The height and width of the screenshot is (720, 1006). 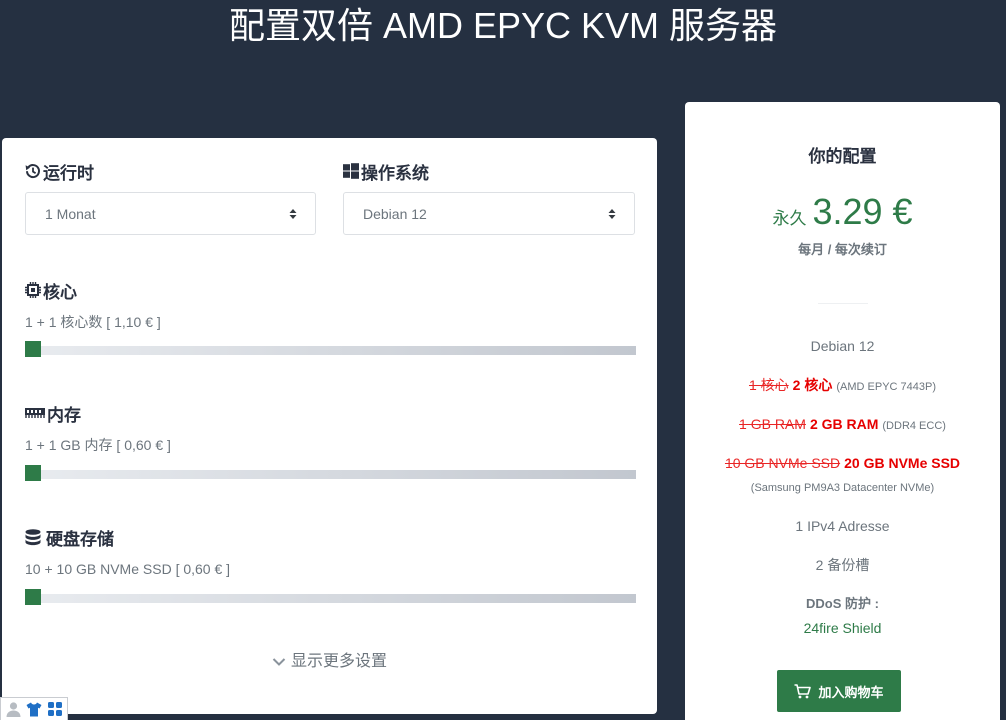 What do you see at coordinates (64, 415) in the screenshot?
I see `memory-label-text: 内存` at bounding box center [64, 415].